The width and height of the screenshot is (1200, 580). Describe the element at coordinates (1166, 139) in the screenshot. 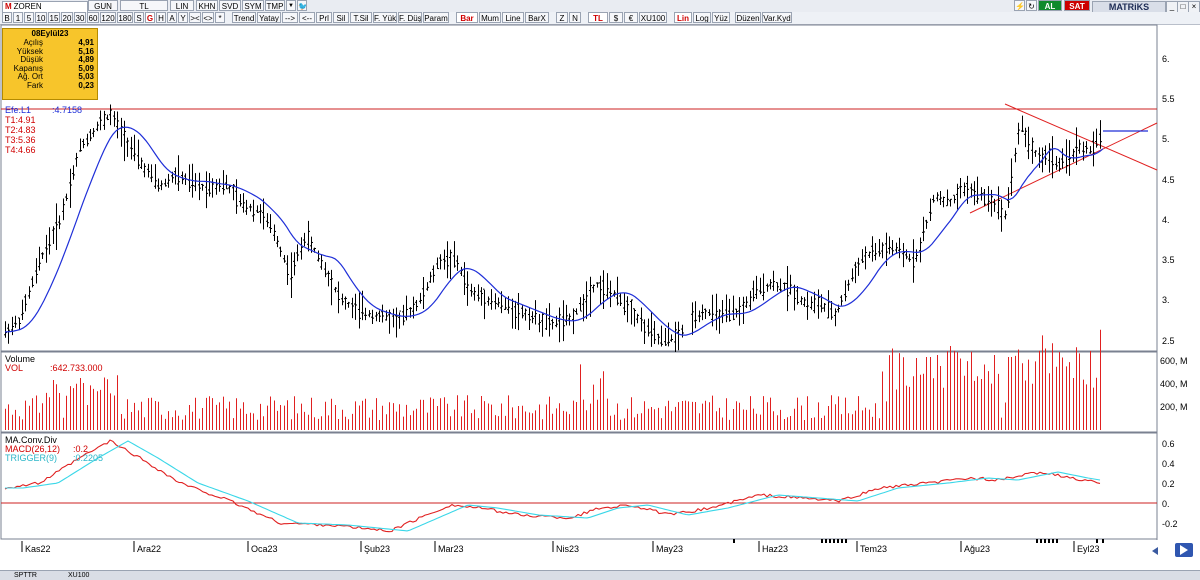

I see `price-axis-label: 5.` at that location.